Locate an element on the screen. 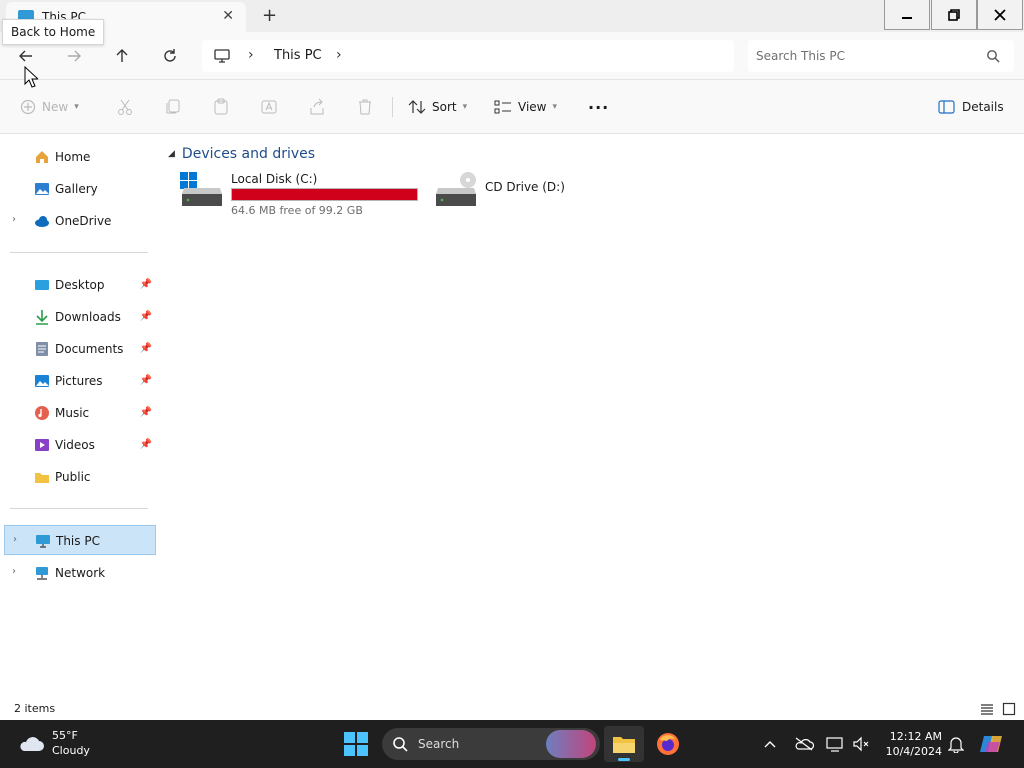  sidebar-item-downloads: Downloads 📌 is located at coordinates (80, 317).